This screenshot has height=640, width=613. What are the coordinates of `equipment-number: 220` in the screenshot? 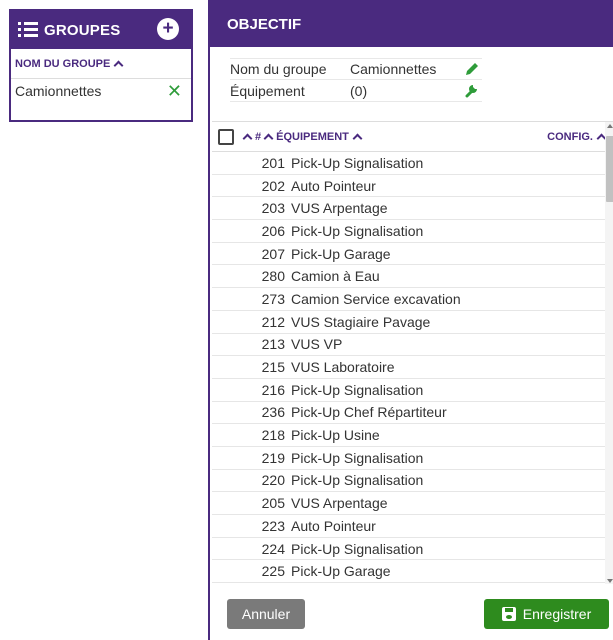 It's located at (273, 480).